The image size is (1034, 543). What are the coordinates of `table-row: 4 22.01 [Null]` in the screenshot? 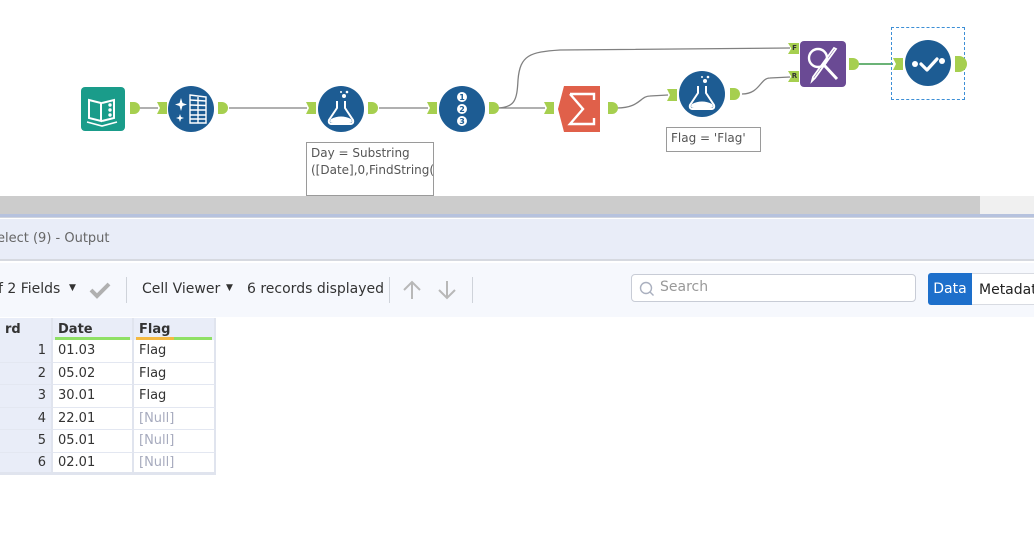 It's located at (108, 418).